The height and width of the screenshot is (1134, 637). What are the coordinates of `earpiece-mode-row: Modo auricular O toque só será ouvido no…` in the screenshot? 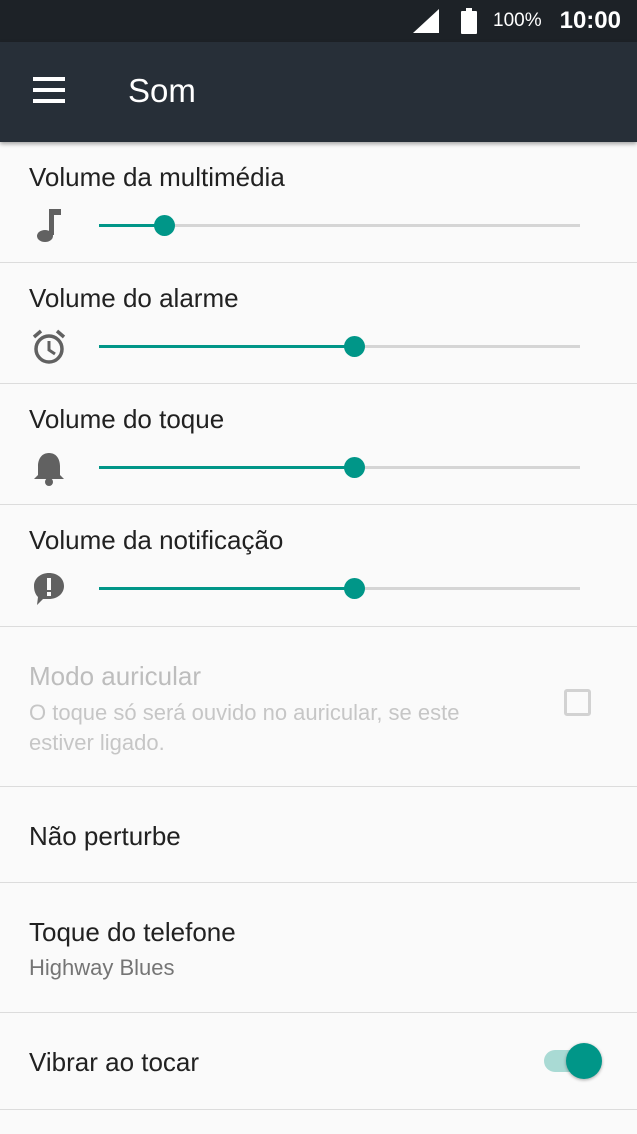 It's located at (318, 707).